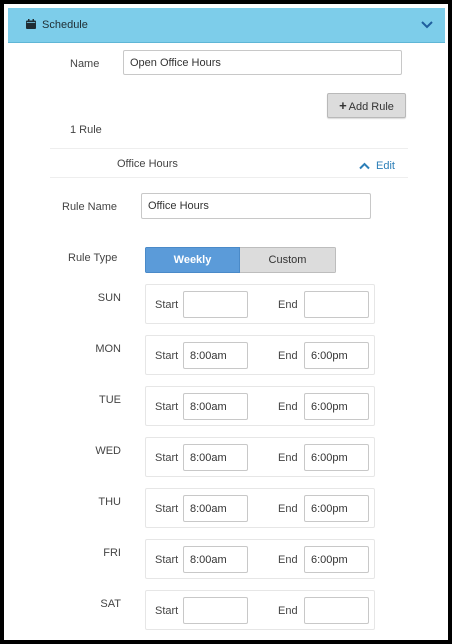 The width and height of the screenshot is (452, 644). What do you see at coordinates (110, 400) in the screenshot?
I see `day-label: TUE` at bounding box center [110, 400].